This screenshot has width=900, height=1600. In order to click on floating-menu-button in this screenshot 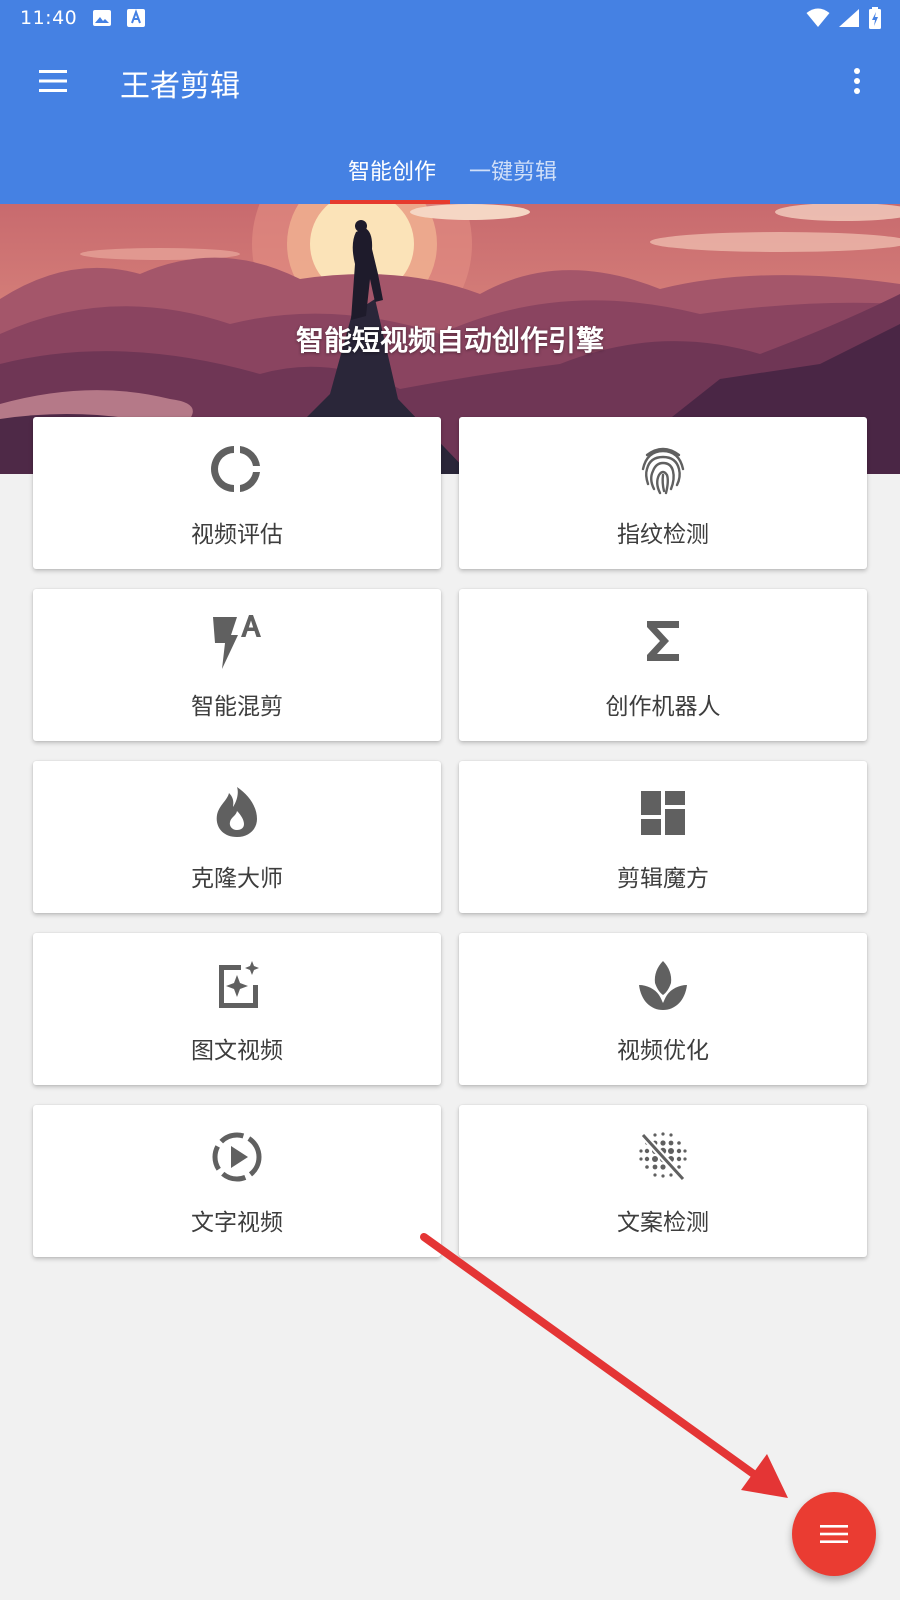, I will do `click(834, 1534)`.